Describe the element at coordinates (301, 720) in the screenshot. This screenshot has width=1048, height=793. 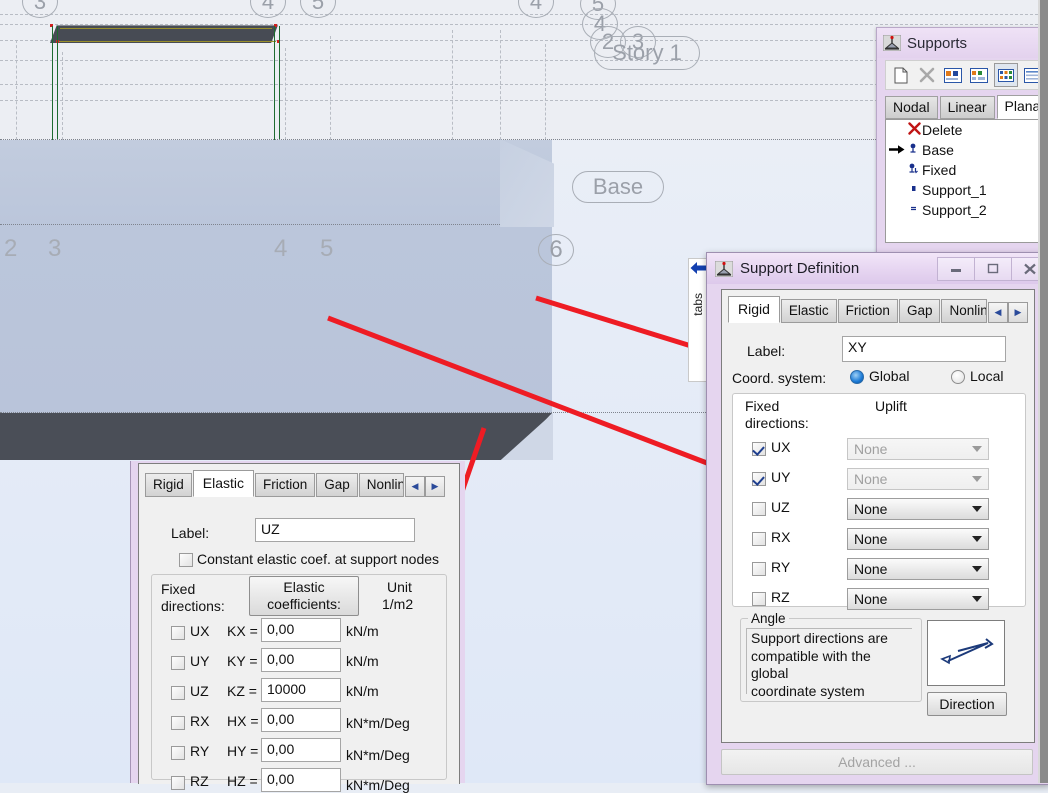
I see `row-value-rx: 0,00` at that location.